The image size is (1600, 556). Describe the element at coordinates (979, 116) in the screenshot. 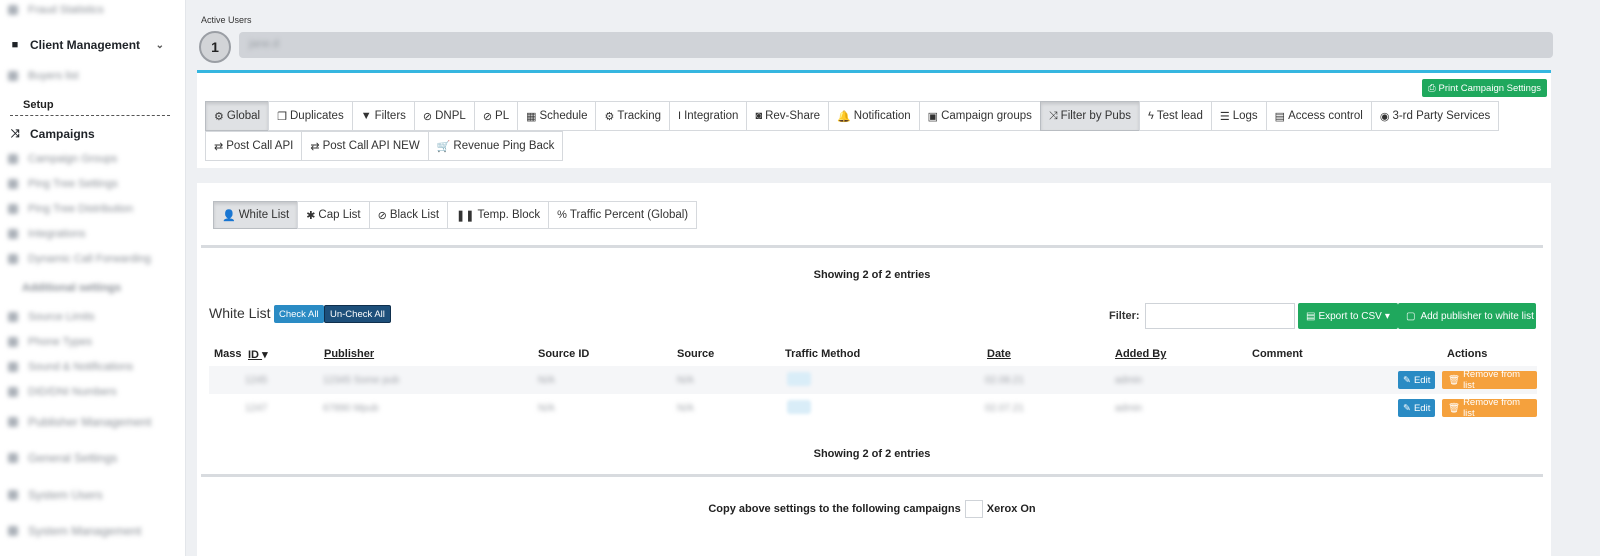

I see `tab-campaign-groups: ▣ Campaign groups` at that location.